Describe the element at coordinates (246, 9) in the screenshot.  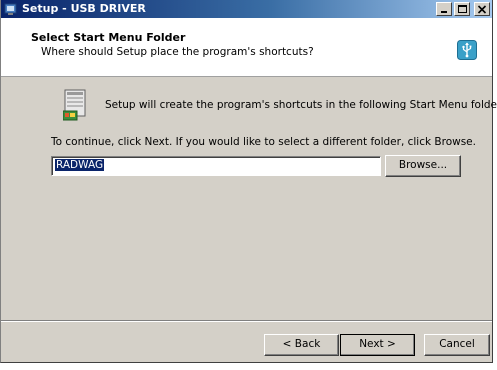
I see `title-bar: Setup - USB DRIVER` at that location.